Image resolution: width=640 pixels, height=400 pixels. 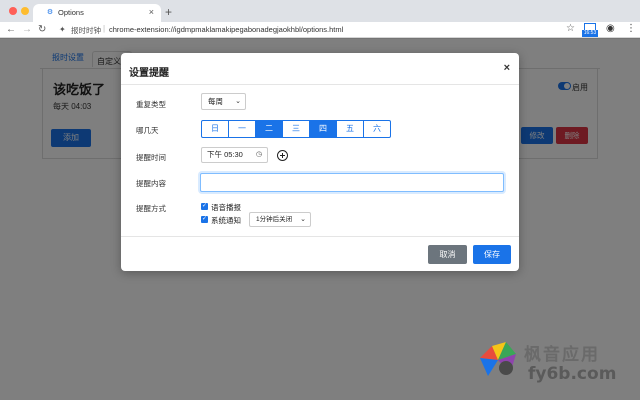 I want to click on notify-checkbox-label: 系统通知, so click(x=226, y=220).